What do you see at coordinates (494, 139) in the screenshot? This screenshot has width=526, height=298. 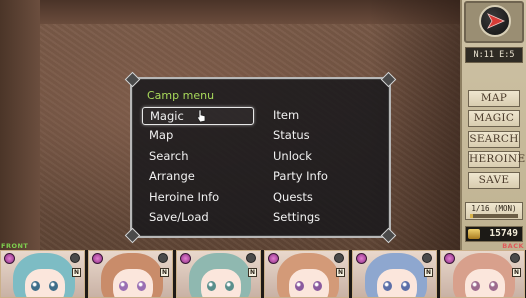 I see `search-button: SEARCH` at bounding box center [494, 139].